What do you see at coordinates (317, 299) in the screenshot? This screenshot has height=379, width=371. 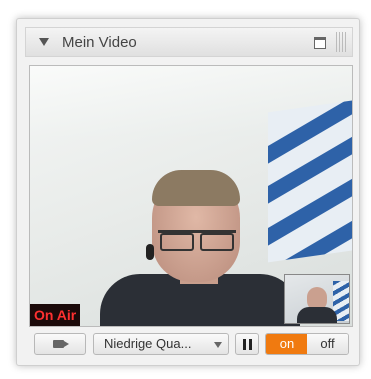 I see `self-view-thumbnail` at bounding box center [317, 299].